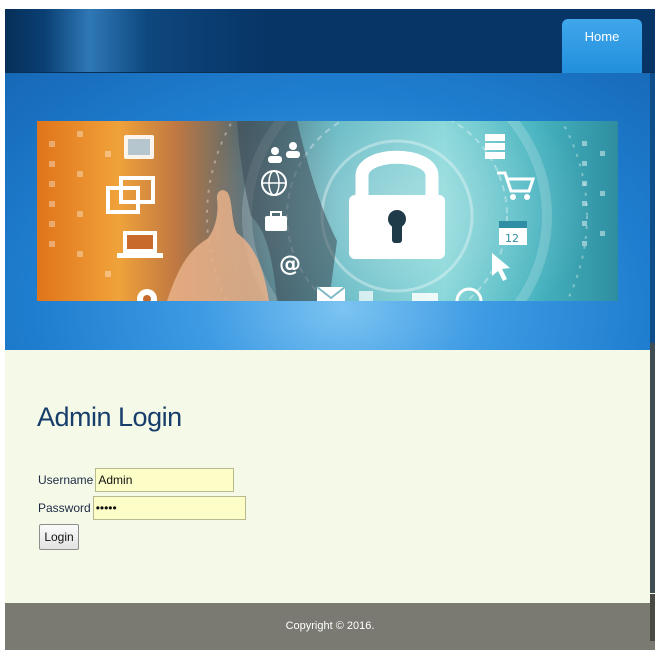  Describe the element at coordinates (59, 537) in the screenshot. I see `login-button: Login` at that location.